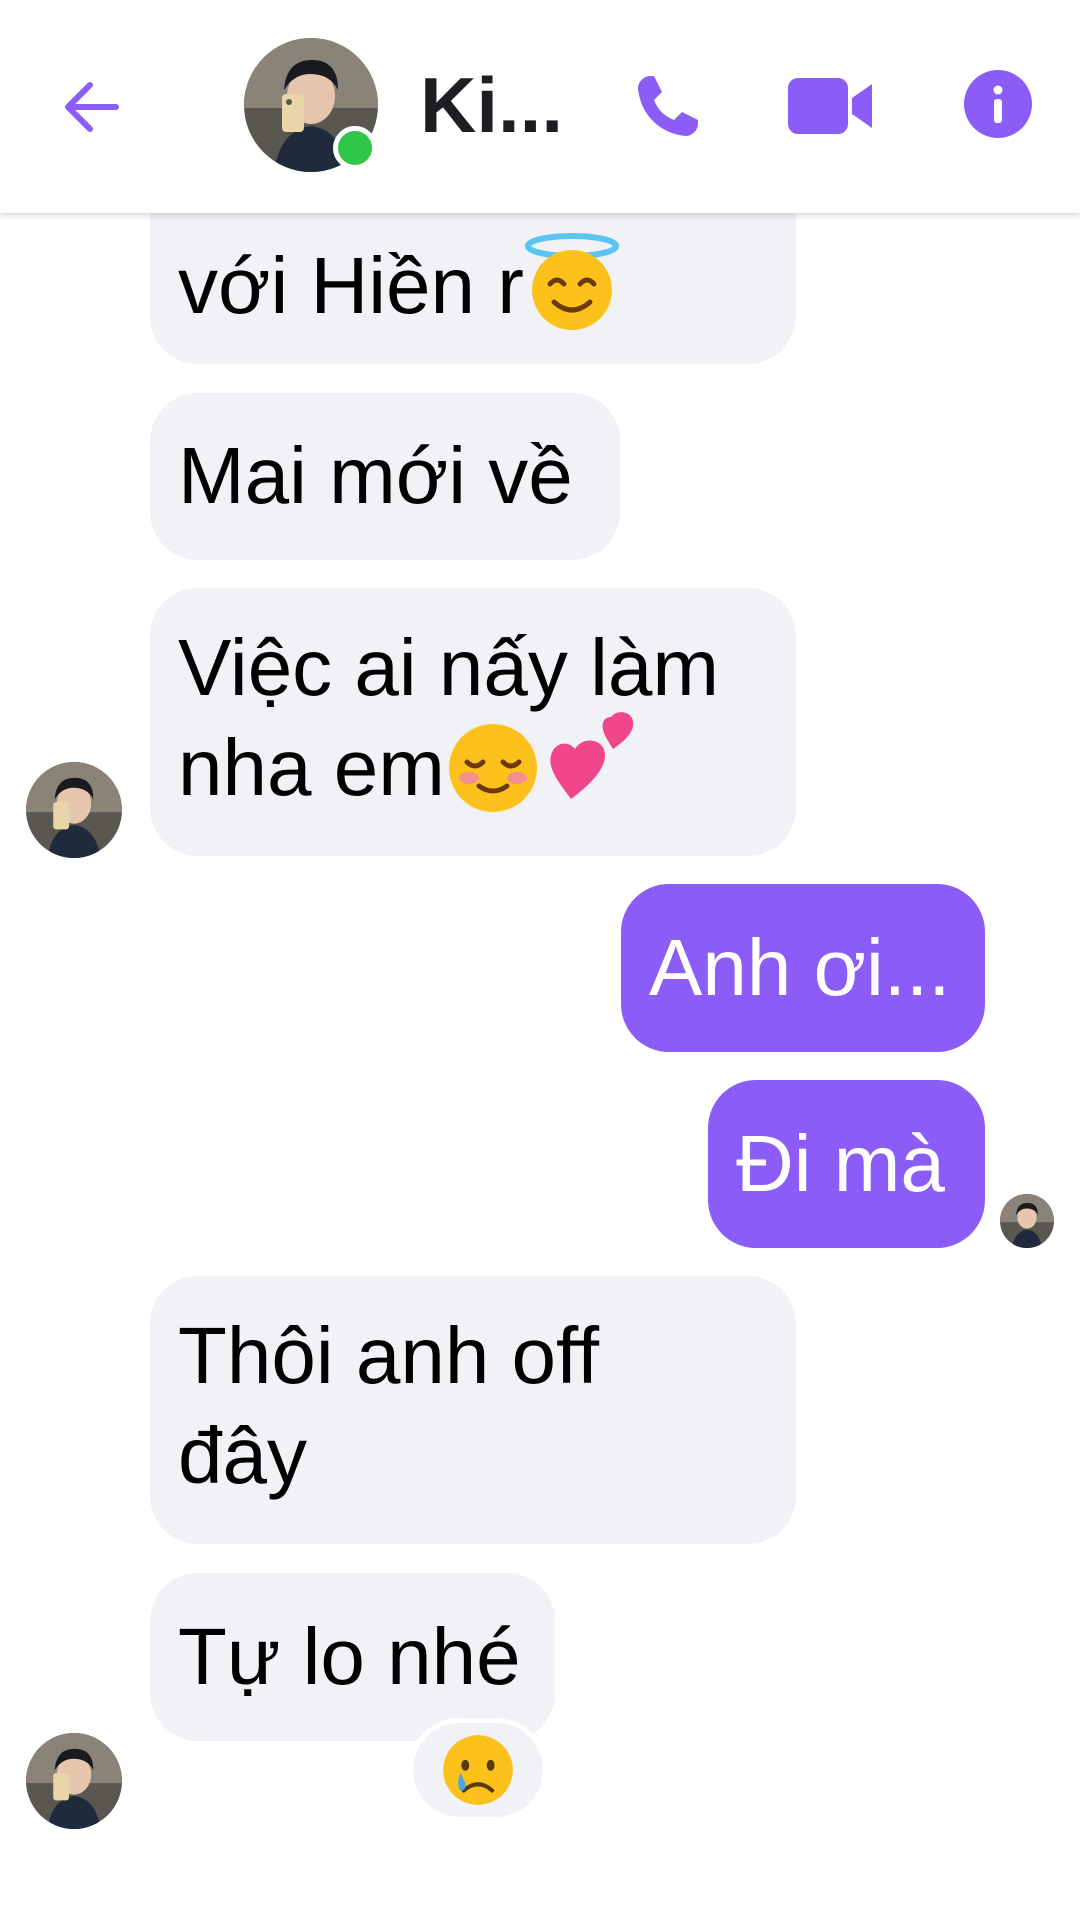 Image resolution: width=1080 pixels, height=1919 pixels. Describe the element at coordinates (668, 106) in the screenshot. I see `phone-icon` at that location.